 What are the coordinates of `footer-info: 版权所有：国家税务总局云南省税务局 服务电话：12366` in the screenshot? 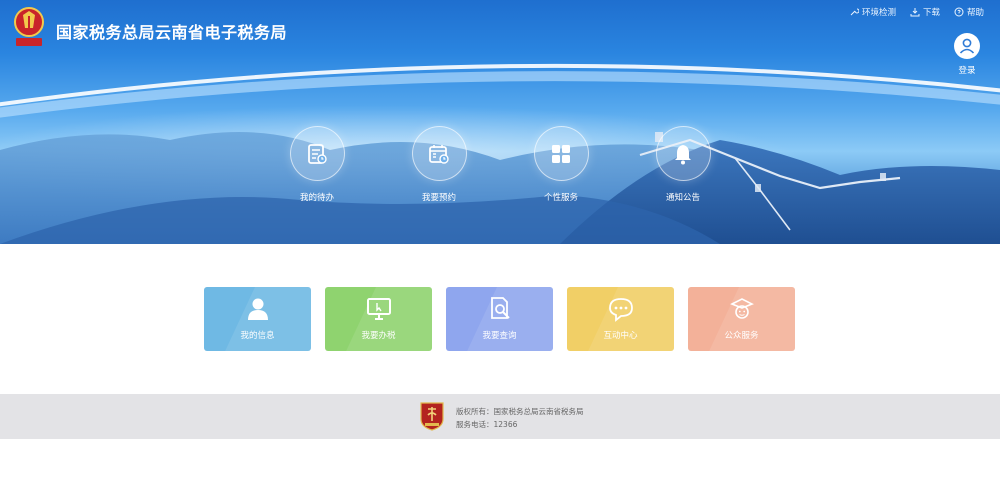 It's located at (520, 418).